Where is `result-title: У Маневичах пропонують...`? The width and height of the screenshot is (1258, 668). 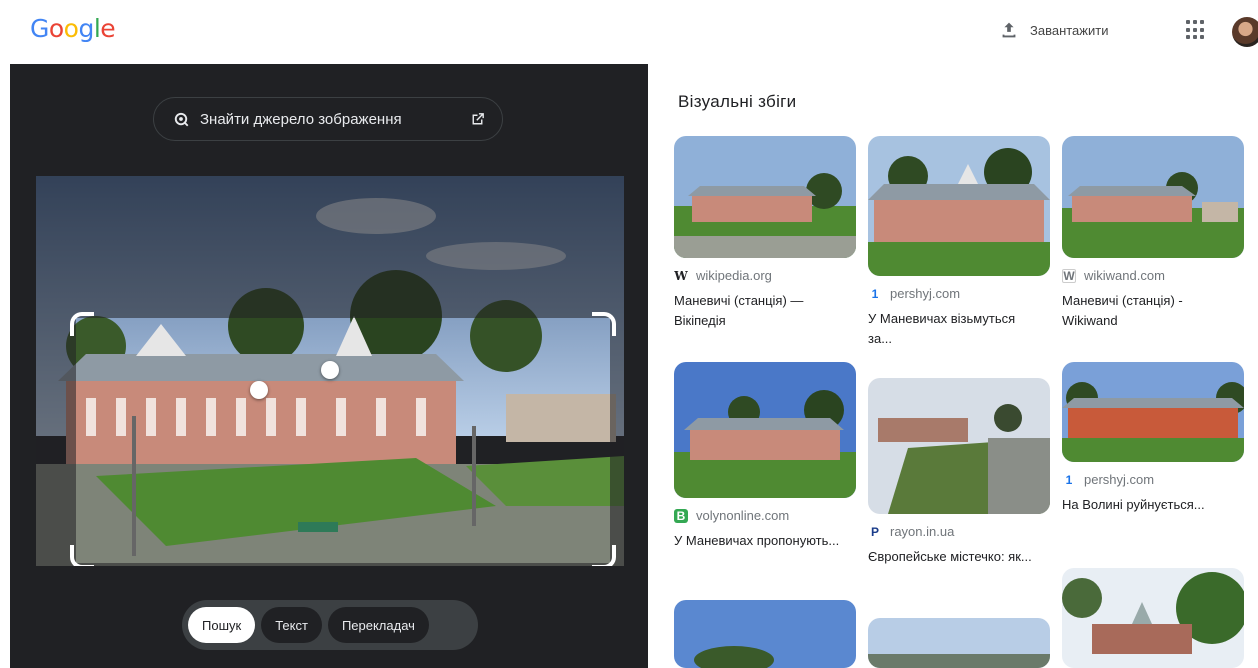
result-title: У Маневичах пропонують... is located at coordinates (757, 540).